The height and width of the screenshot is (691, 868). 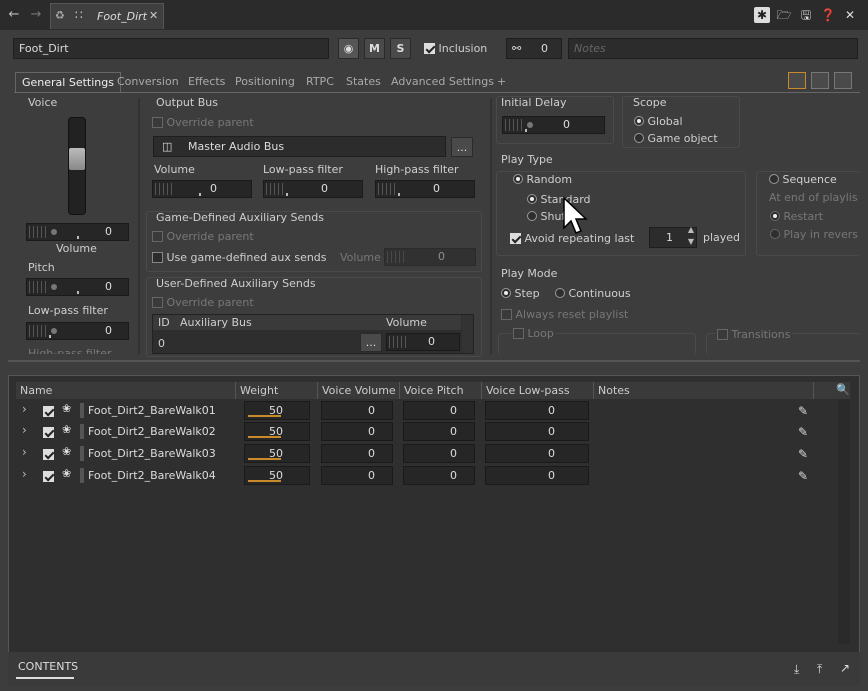 What do you see at coordinates (434, 361) in the screenshot?
I see `panel-splitter` at bounding box center [434, 361].